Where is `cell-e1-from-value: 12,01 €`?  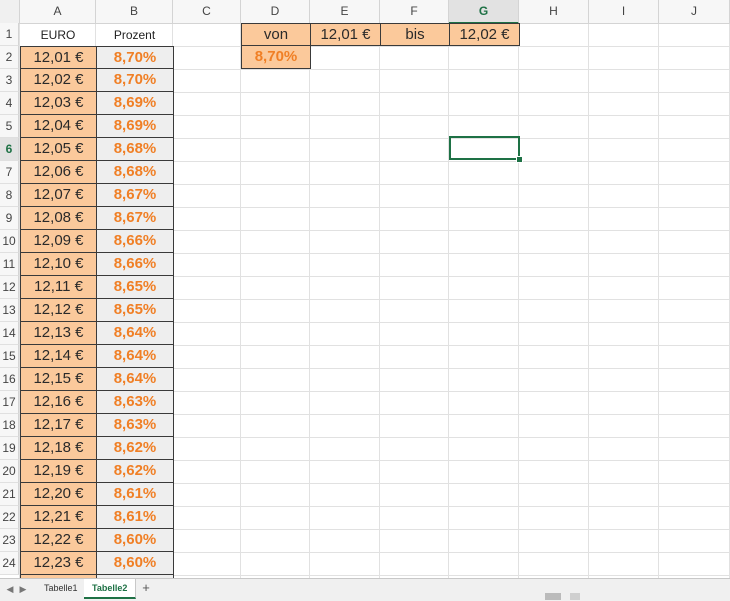
cell-e1-from-value: 12,01 € is located at coordinates (345, 34).